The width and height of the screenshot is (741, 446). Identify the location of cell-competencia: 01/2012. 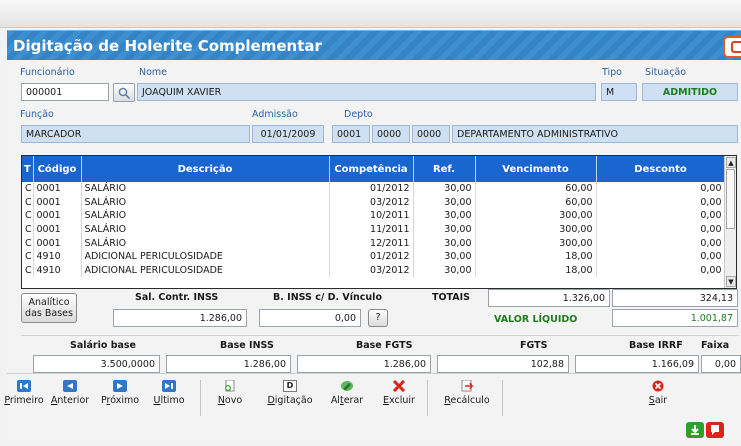
(371, 256).